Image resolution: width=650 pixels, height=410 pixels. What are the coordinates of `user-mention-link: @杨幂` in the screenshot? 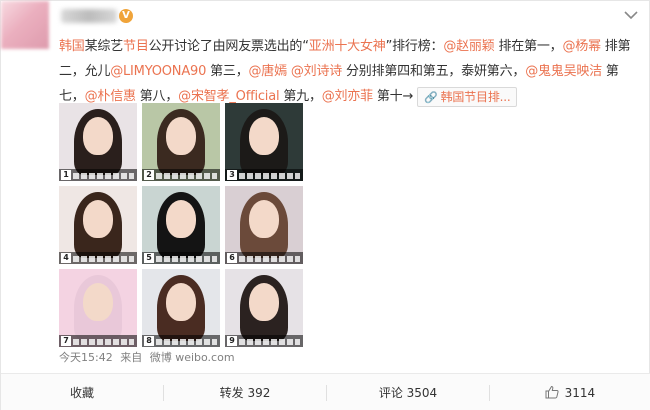 It's located at (581, 46).